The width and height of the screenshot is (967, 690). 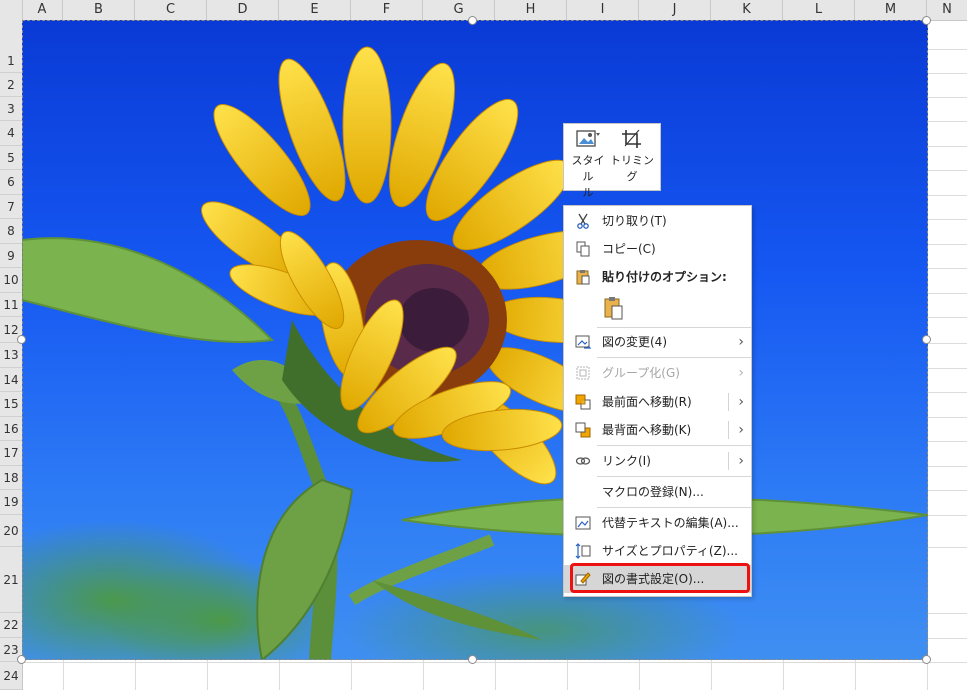 What do you see at coordinates (660, 578) in the screenshot?
I see `highlight-annotation-box` at bounding box center [660, 578].